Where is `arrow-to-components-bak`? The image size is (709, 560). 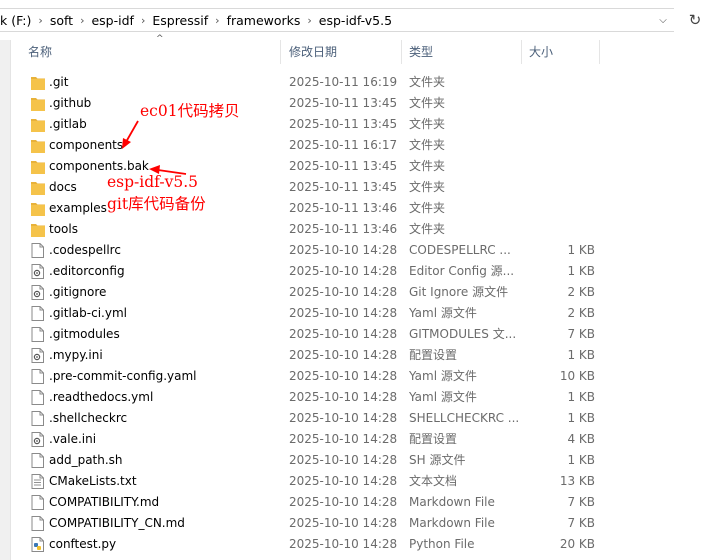 arrow-to-components-bak is located at coordinates (168, 170).